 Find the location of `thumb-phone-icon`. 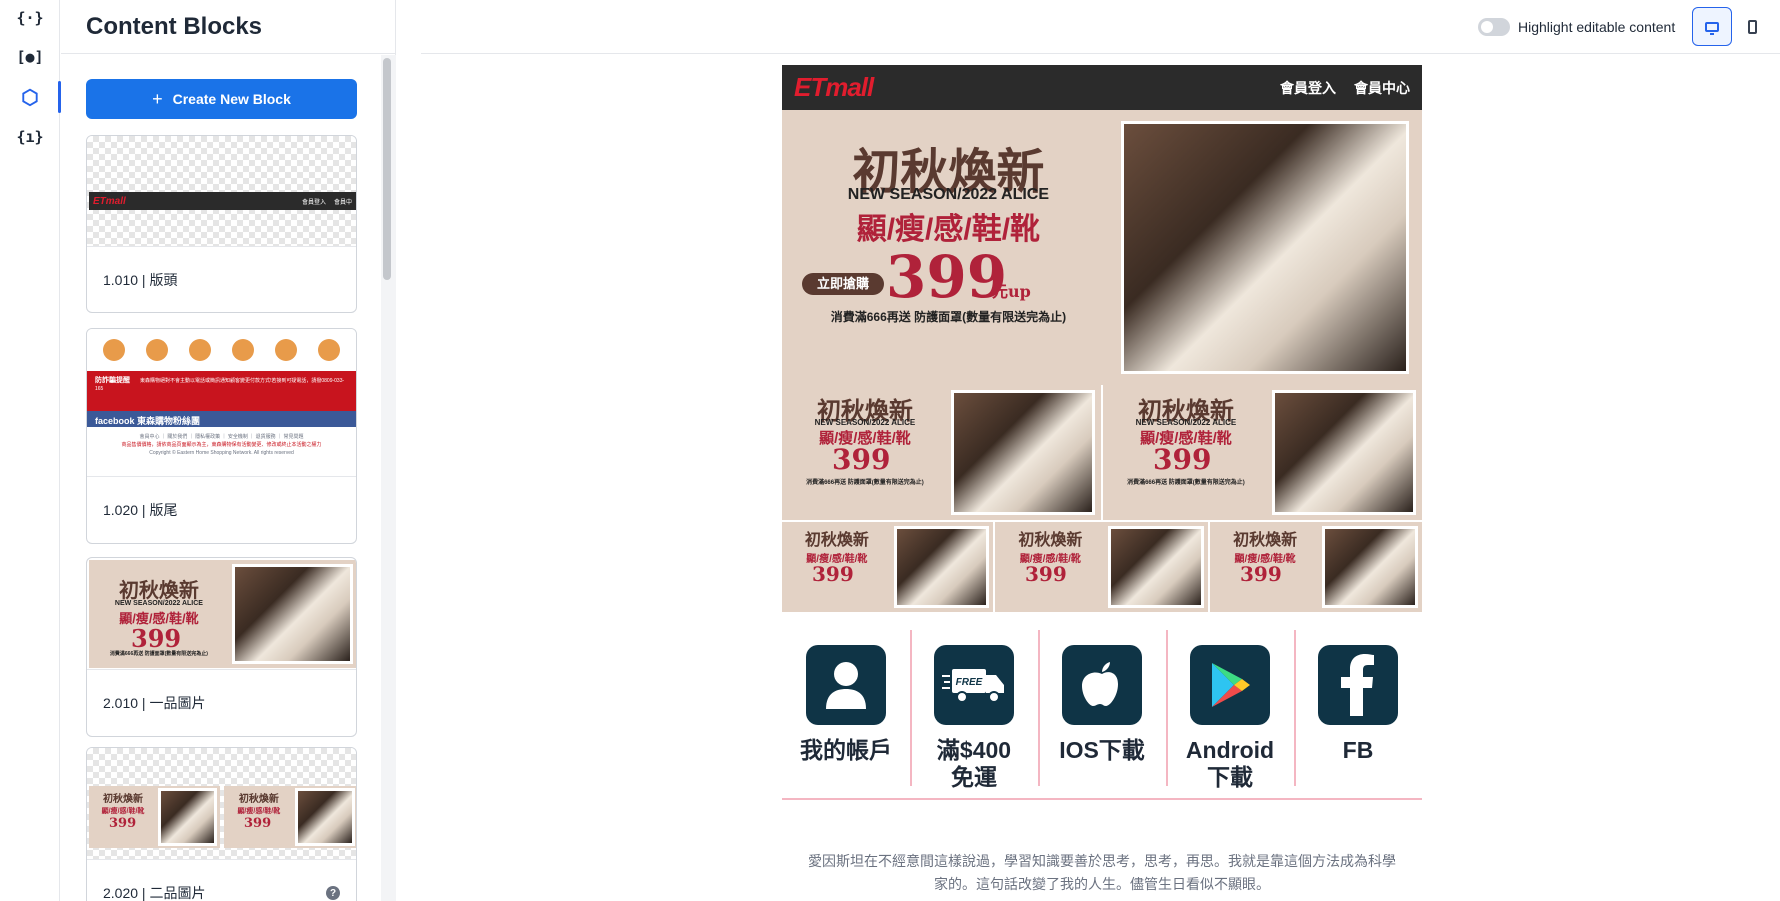

thumb-phone-icon is located at coordinates (328, 350).